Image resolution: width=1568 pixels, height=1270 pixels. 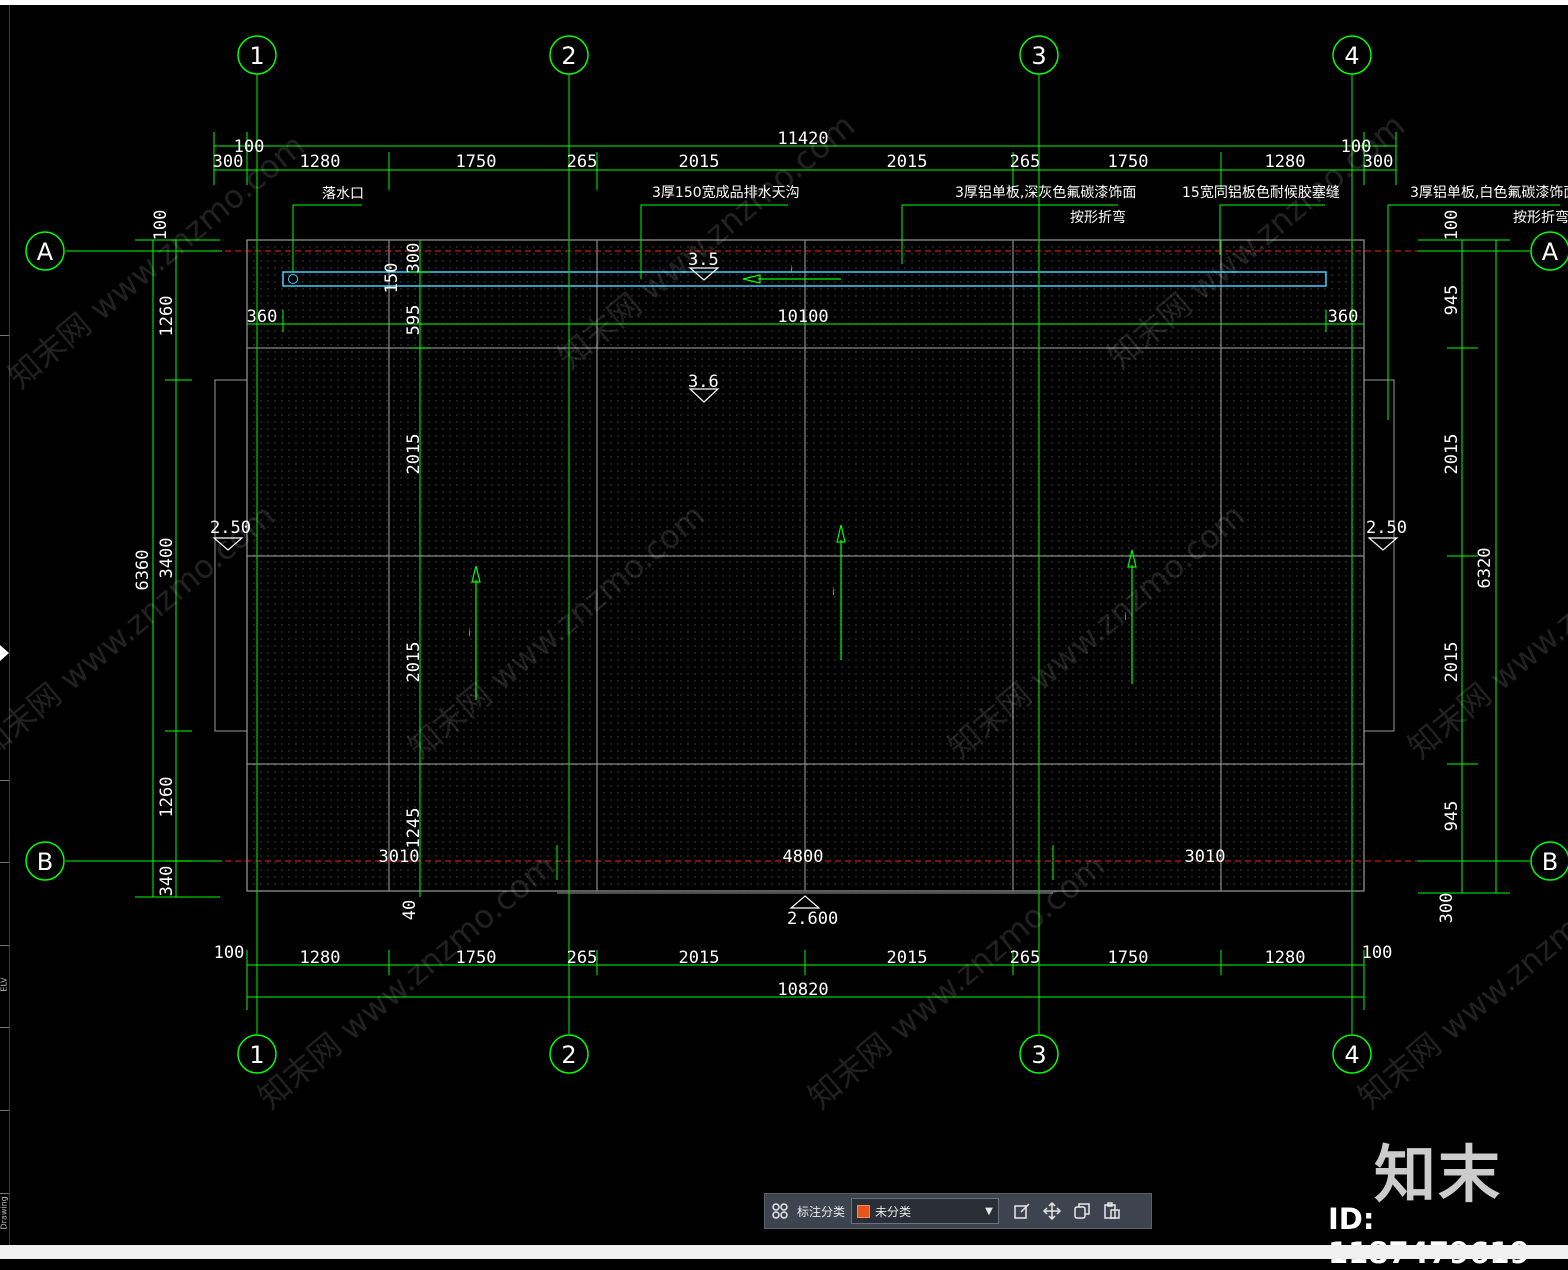 What do you see at coordinates (414, 828) in the screenshot?
I see `dim-inner-seg: 1245` at bounding box center [414, 828].